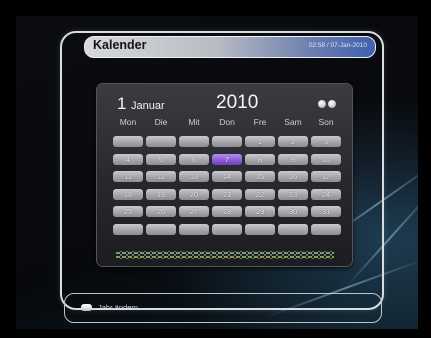 This screenshot has height=338, width=431. What do you see at coordinates (120, 45) in the screenshot?
I see `window-title: Kalender` at bounding box center [120, 45].